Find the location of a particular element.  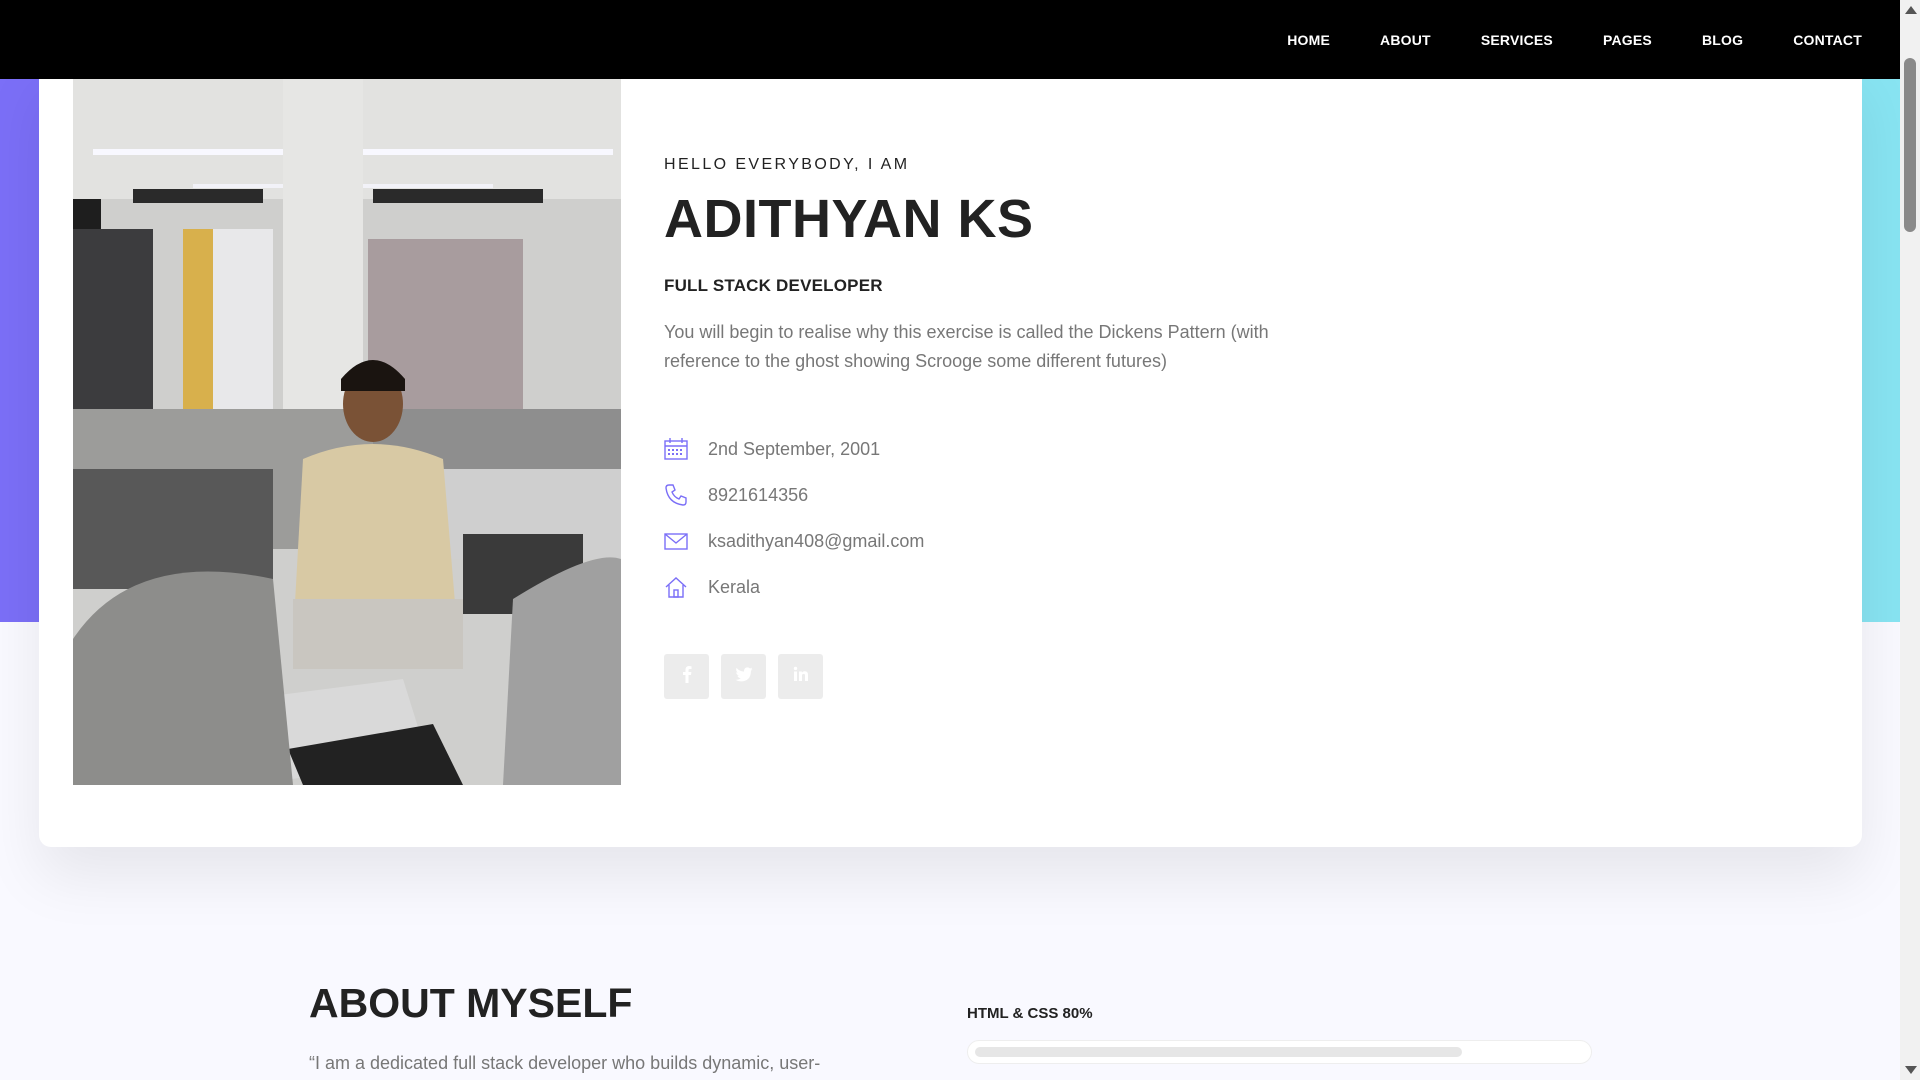

twitter-icon is located at coordinates (743, 676).